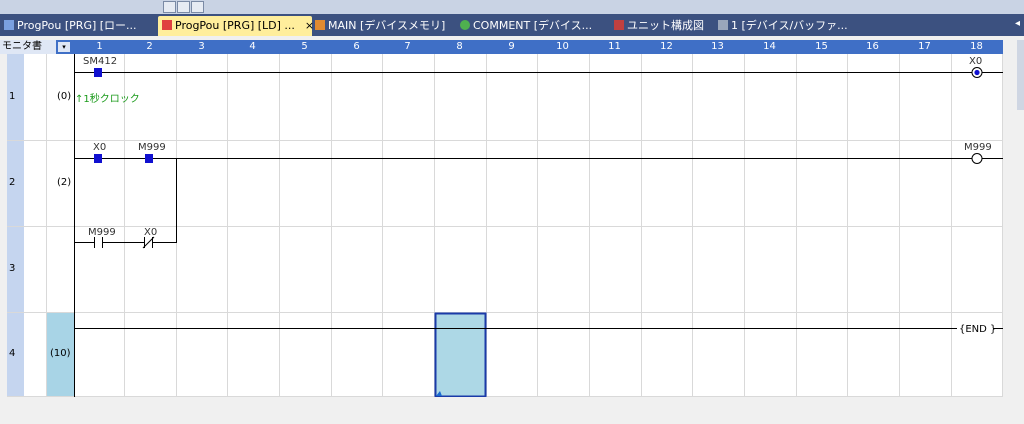  Describe the element at coordinates (977, 158) in the screenshot. I see `coil-m999` at that location.